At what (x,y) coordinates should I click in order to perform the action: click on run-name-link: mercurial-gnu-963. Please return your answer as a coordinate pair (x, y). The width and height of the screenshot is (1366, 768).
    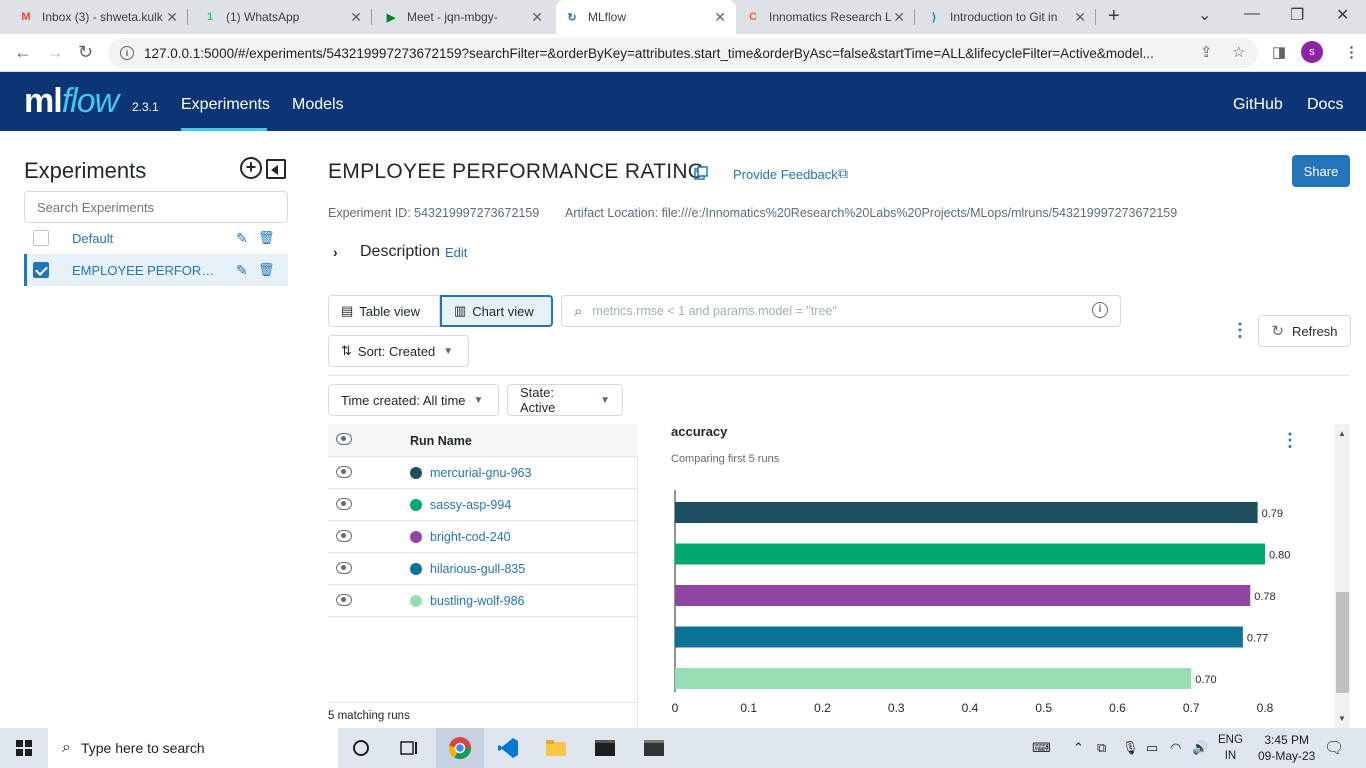
    Looking at the image, I should click on (480, 473).